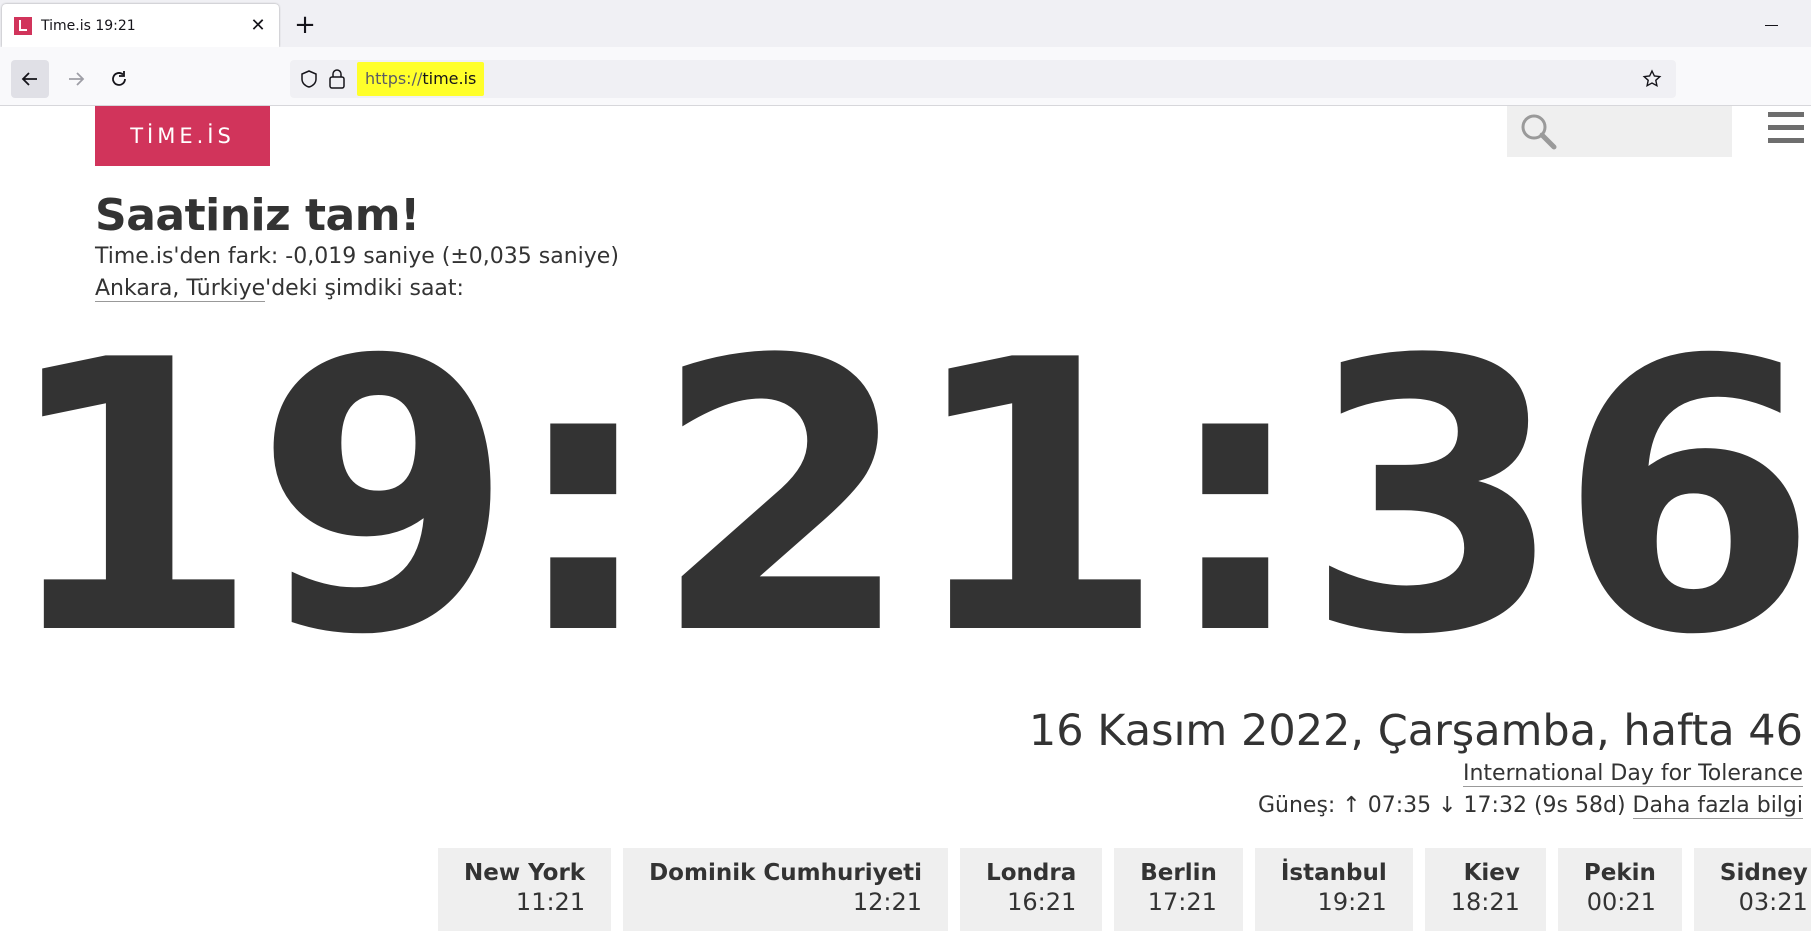 The height and width of the screenshot is (941, 1811). I want to click on search-box, so click(1619, 131).